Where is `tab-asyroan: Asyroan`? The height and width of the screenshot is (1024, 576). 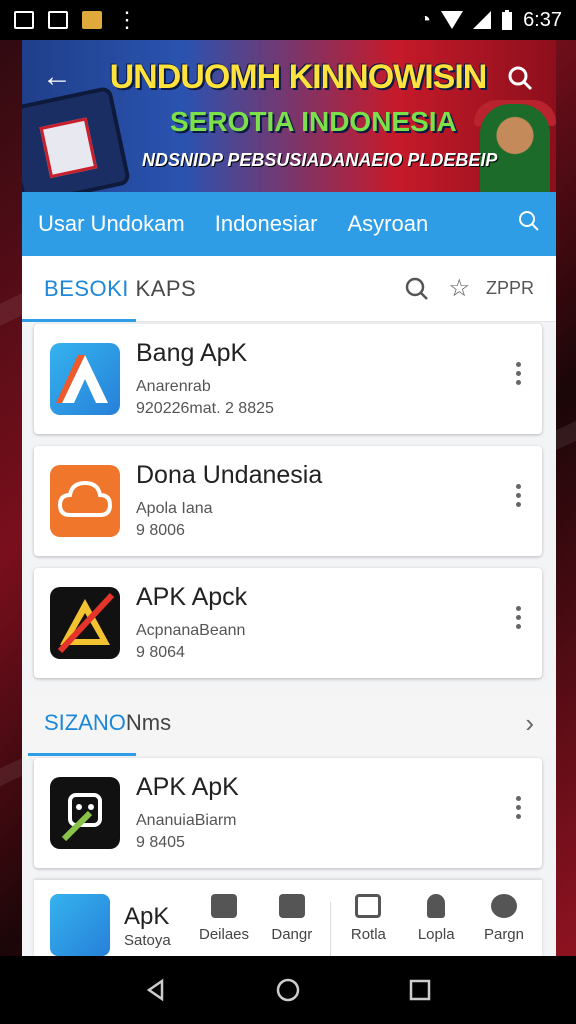 tab-asyroan: Asyroan is located at coordinates (387, 224).